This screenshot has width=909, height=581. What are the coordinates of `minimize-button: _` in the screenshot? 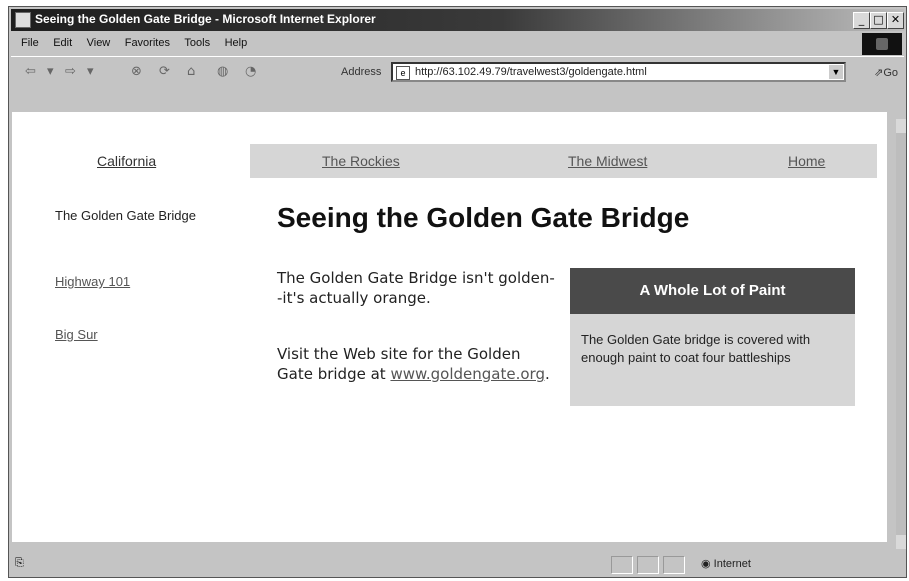 It's located at (861, 20).